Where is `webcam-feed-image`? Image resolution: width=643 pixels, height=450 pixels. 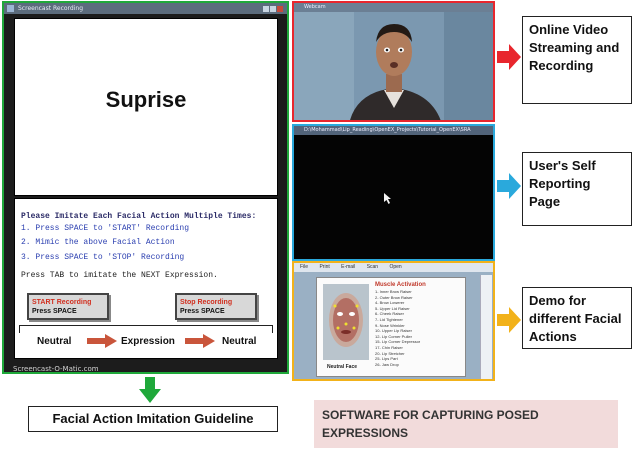
webcam-feed-image is located at coordinates (393, 66).